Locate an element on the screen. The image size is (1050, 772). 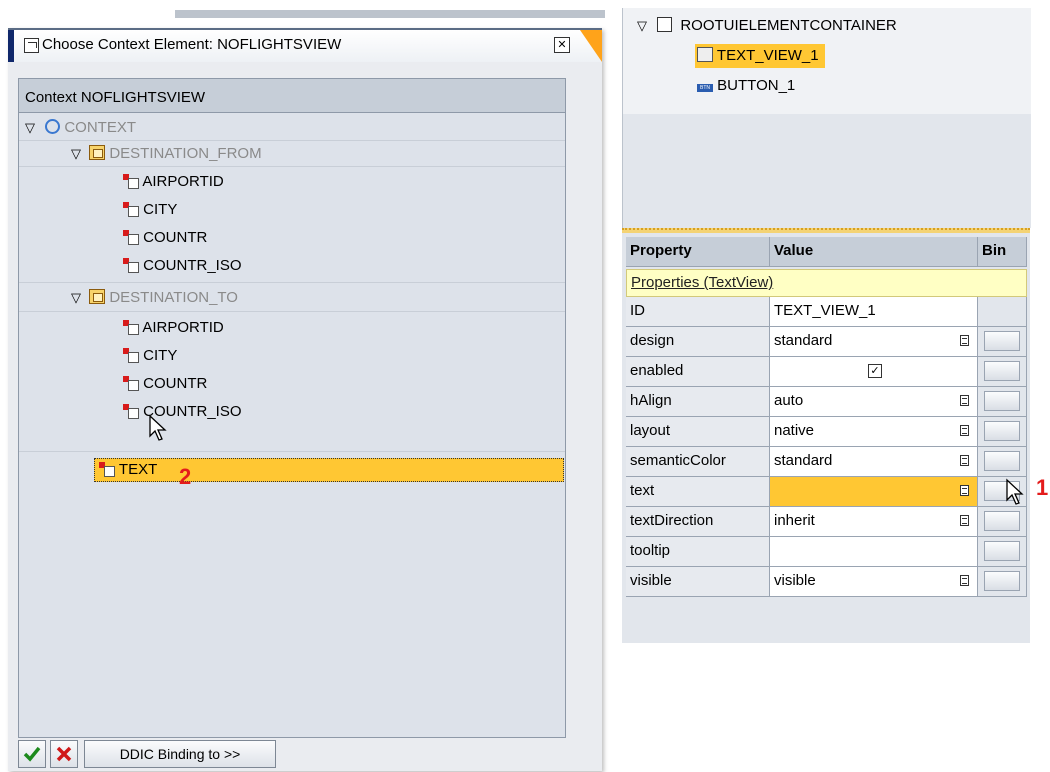
property-name-enabled: enabled is located at coordinates (698, 372).